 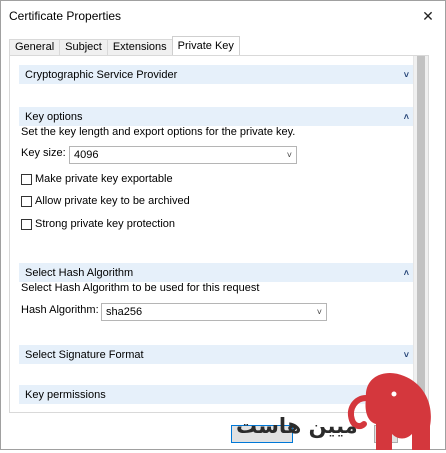 I want to click on section-title-key-options: Key options, so click(x=54, y=116).